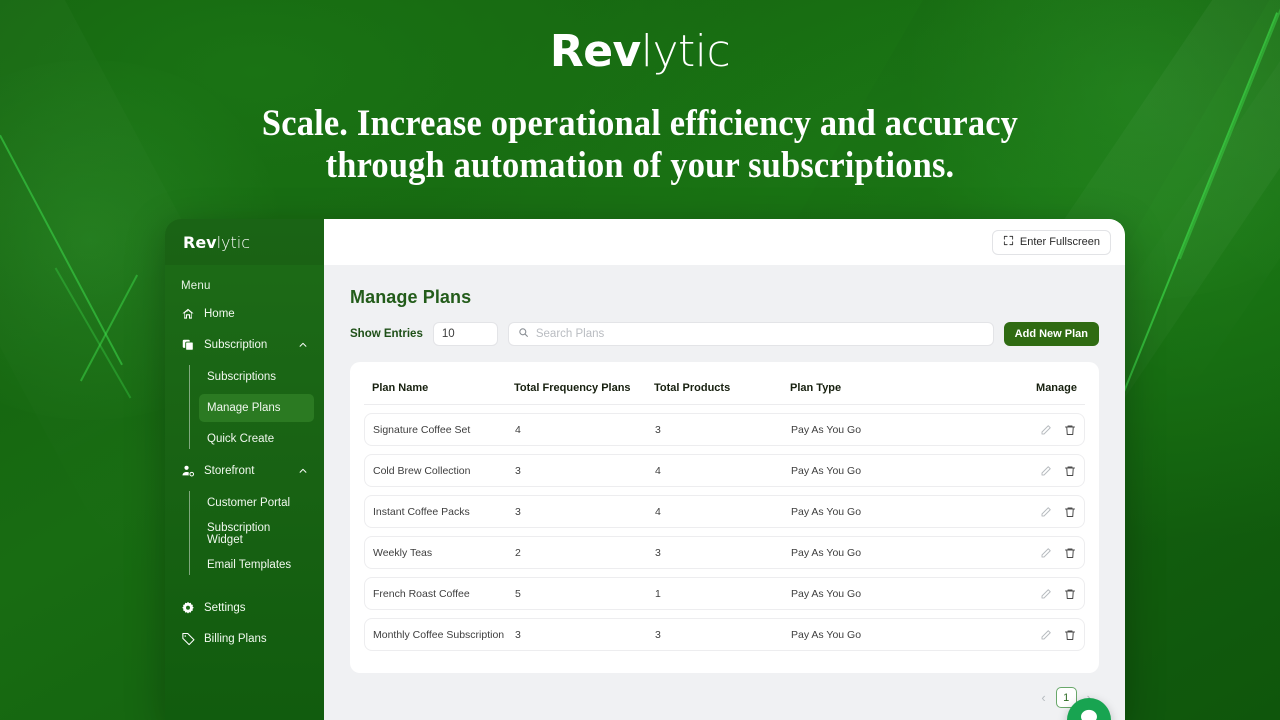 This screenshot has width=1280, height=720. Describe the element at coordinates (411, 297) in the screenshot. I see `page-title: Manage Plans` at that location.